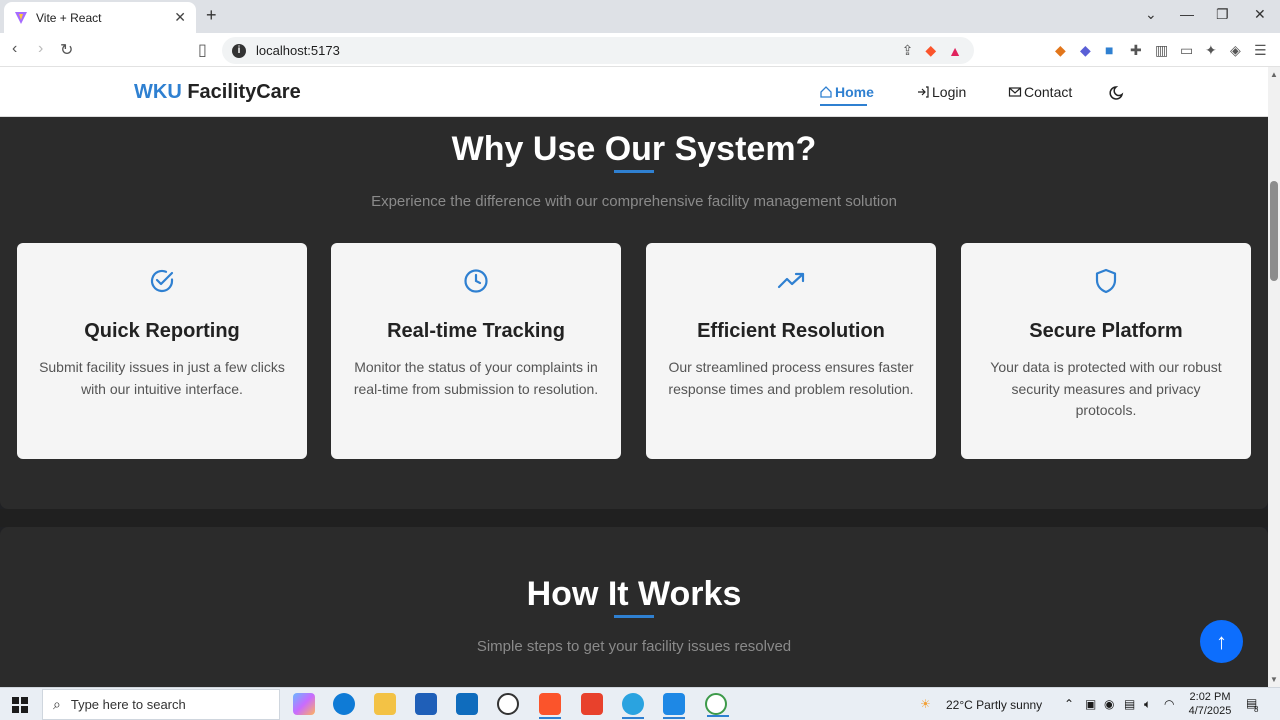  What do you see at coordinates (634, 149) in the screenshot?
I see `why-title: Why Use Our System?` at bounding box center [634, 149].